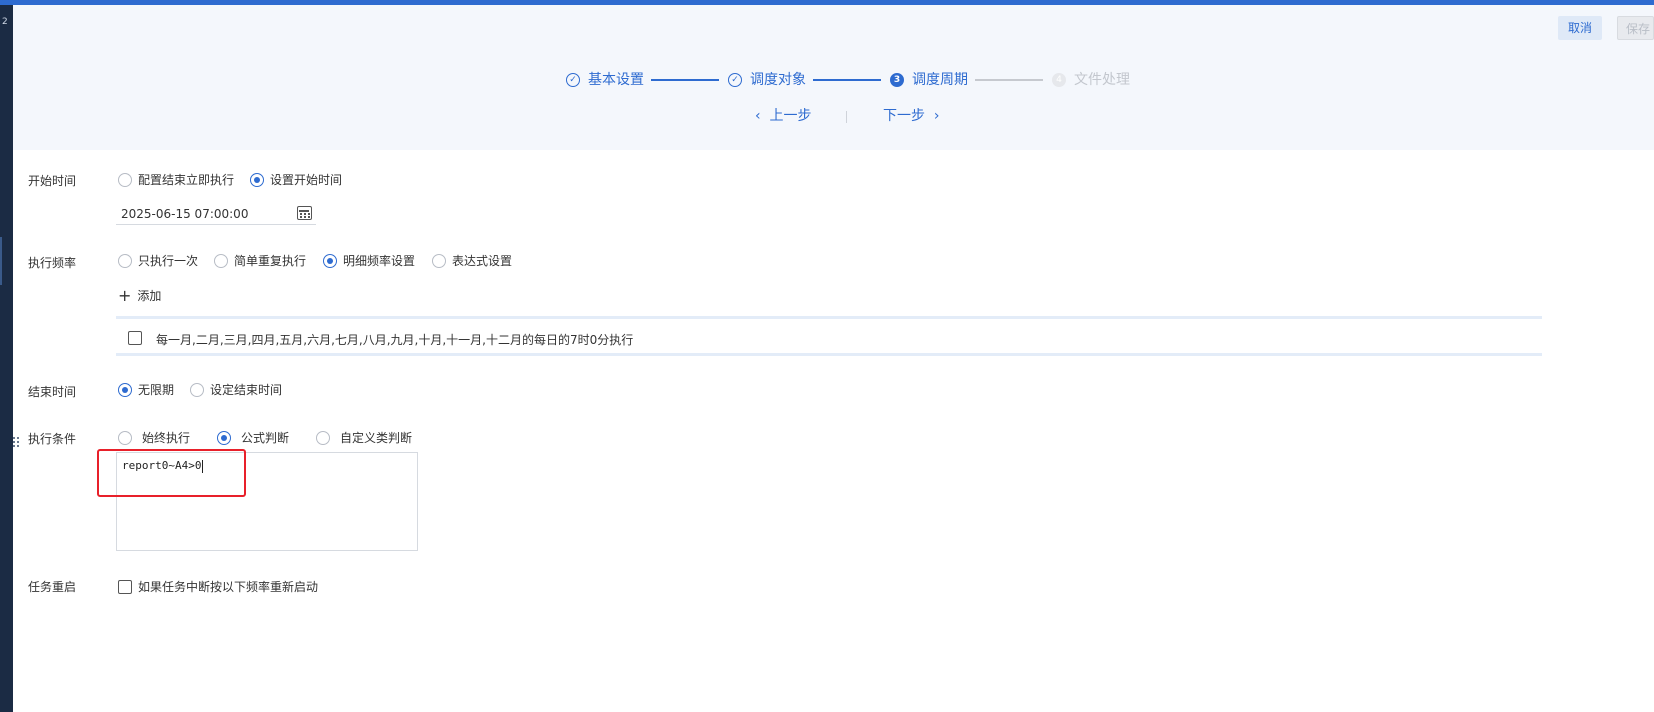 Image resolution: width=1654 pixels, height=712 pixels. Describe the element at coordinates (304, 213) in the screenshot. I see `calendar-icon` at that location.